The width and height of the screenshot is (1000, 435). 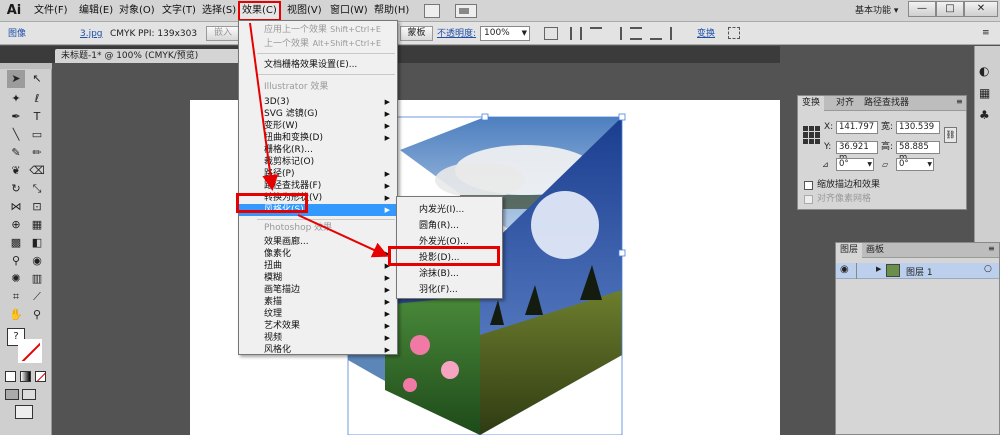 I want to click on free-transform-icon: ⊡, so click(x=37, y=207).